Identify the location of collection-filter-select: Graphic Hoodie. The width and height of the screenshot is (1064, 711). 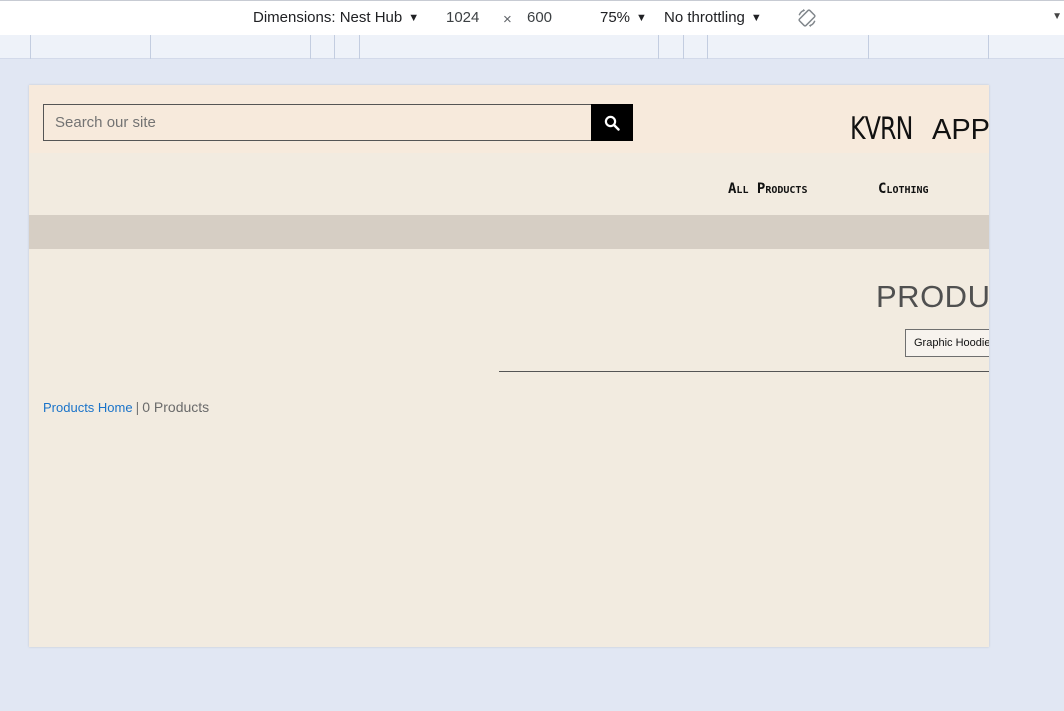
(947, 343).